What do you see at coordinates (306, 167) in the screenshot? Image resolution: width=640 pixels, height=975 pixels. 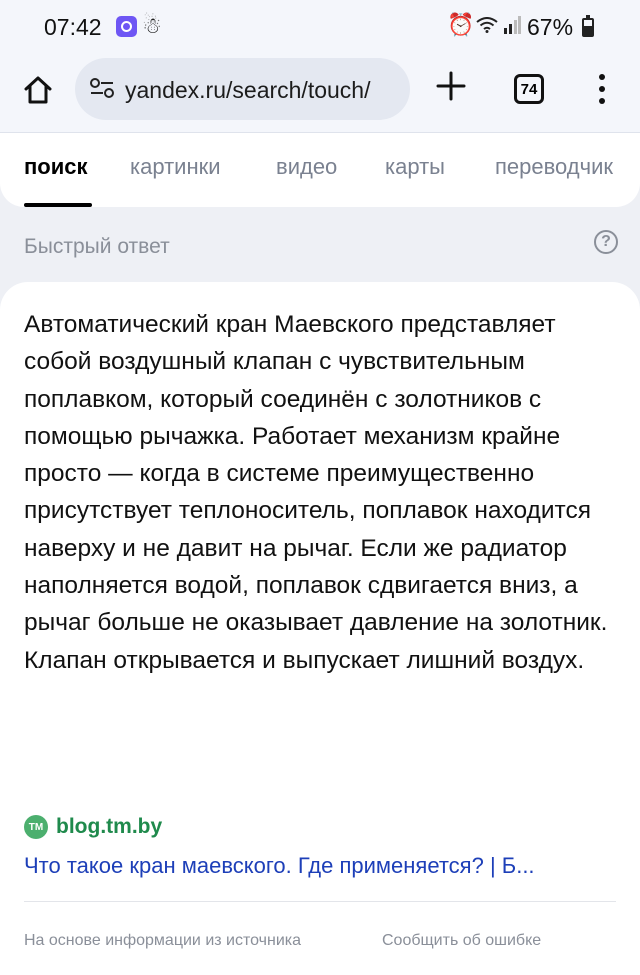 I see `tab-video: видео` at bounding box center [306, 167].